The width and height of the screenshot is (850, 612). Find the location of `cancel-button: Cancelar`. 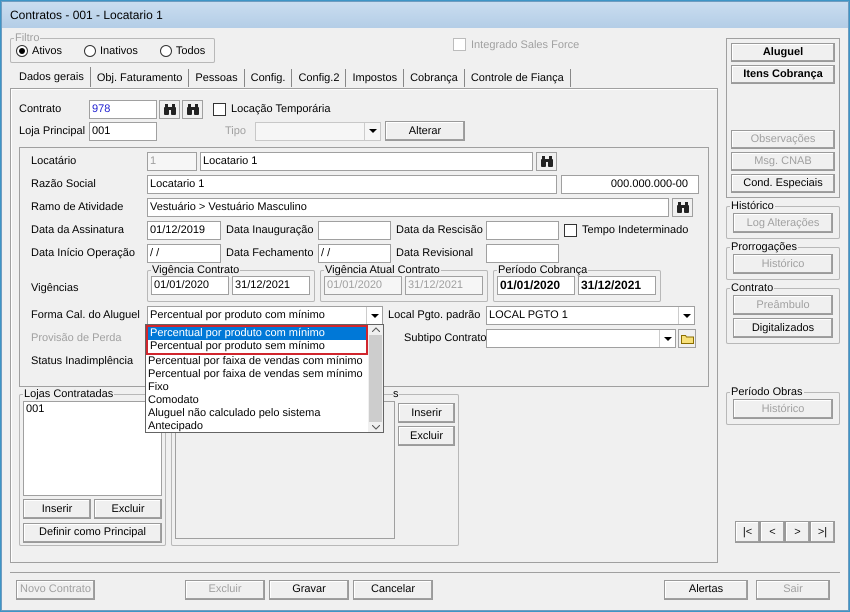

cancel-button: Cancelar is located at coordinates (393, 590).